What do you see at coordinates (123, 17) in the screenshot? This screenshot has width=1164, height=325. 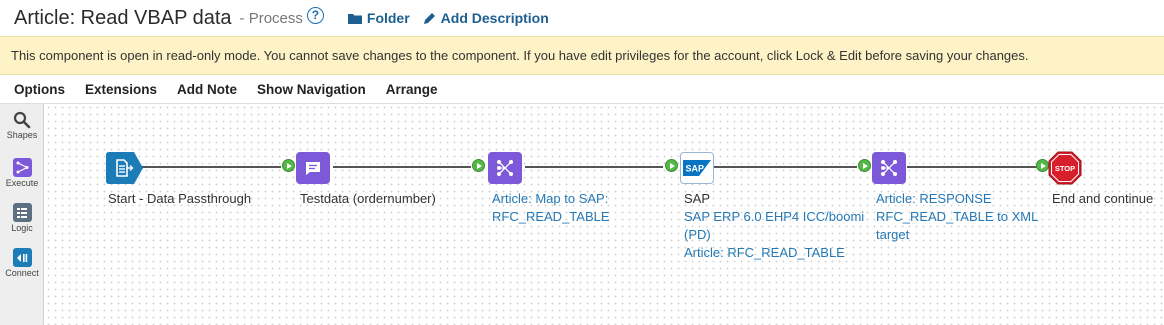 I see `page-title: Article: Read VBAP data` at bounding box center [123, 17].